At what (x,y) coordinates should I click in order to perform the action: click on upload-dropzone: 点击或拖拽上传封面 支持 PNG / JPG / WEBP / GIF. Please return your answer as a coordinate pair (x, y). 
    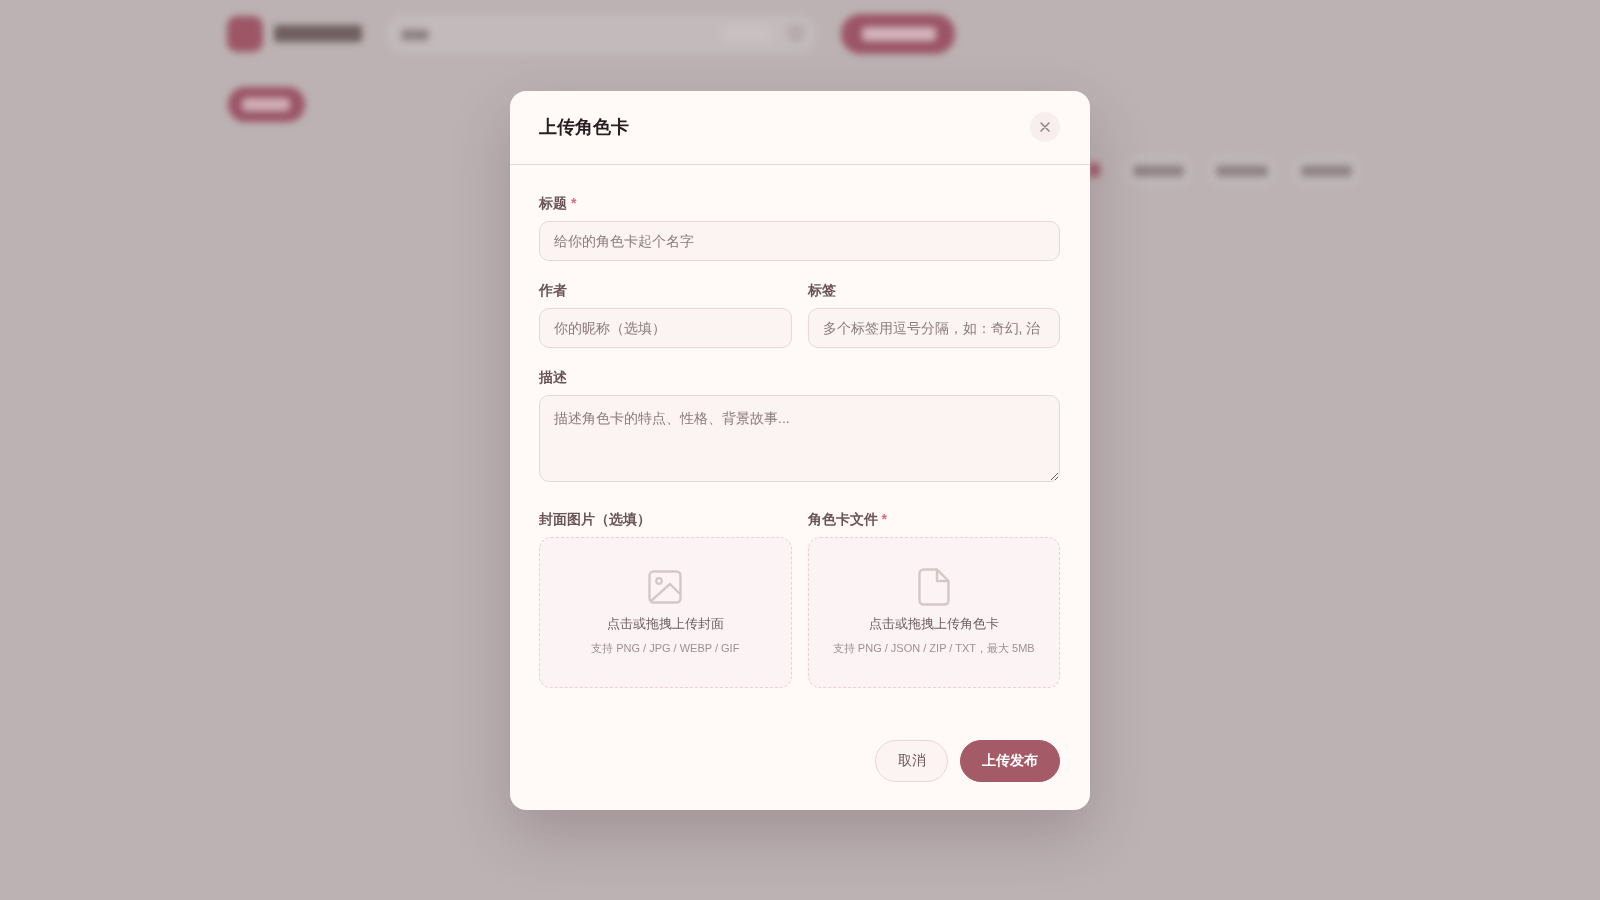
    Looking at the image, I should click on (665, 612).